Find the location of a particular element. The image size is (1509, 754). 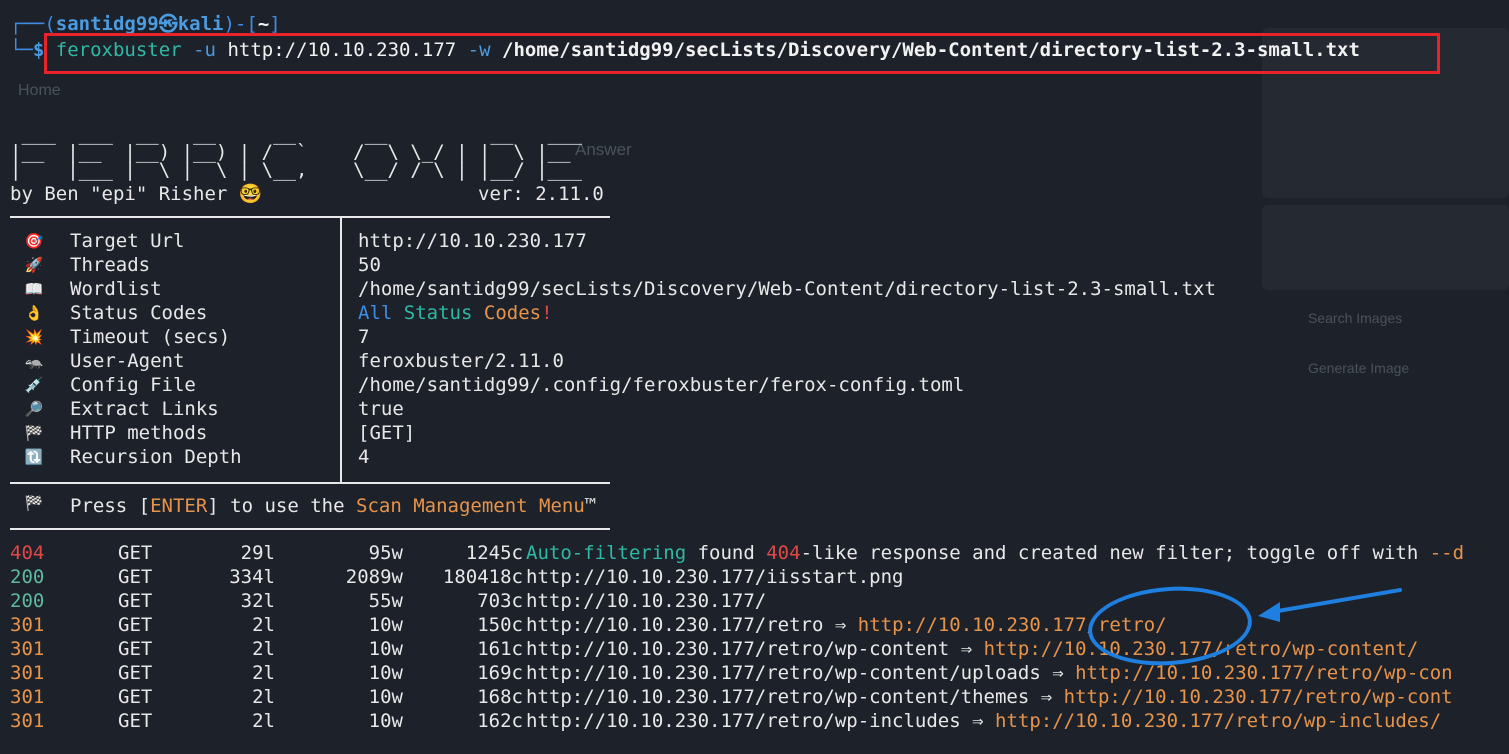

divider-middle is located at coordinates (310, 483).